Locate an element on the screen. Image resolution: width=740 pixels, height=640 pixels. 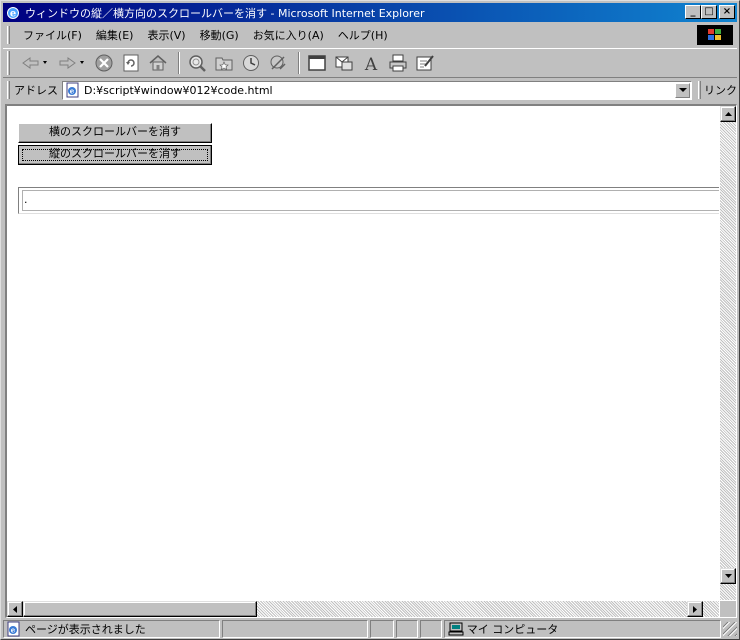
hide-vertical-scrollbar-label: 縦のスクロールバーを消す is located at coordinates (115, 153).